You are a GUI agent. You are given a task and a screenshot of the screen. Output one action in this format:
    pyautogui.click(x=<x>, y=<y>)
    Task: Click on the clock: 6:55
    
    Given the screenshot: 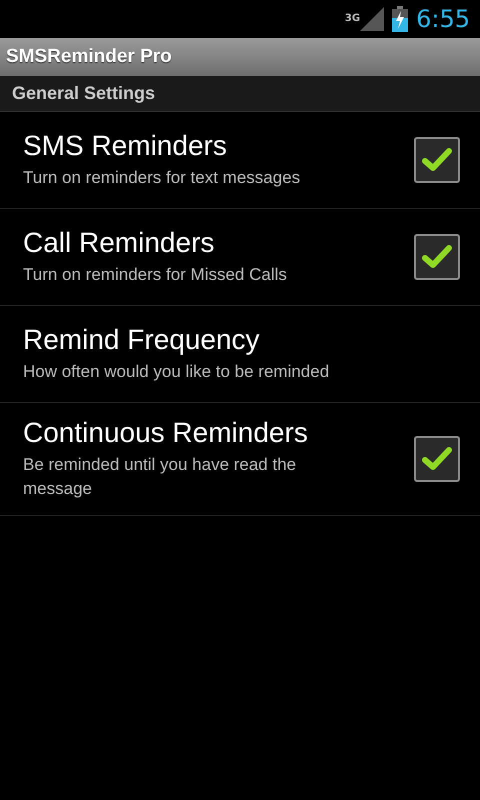 What is the action you would take?
    pyautogui.click(x=443, y=19)
    